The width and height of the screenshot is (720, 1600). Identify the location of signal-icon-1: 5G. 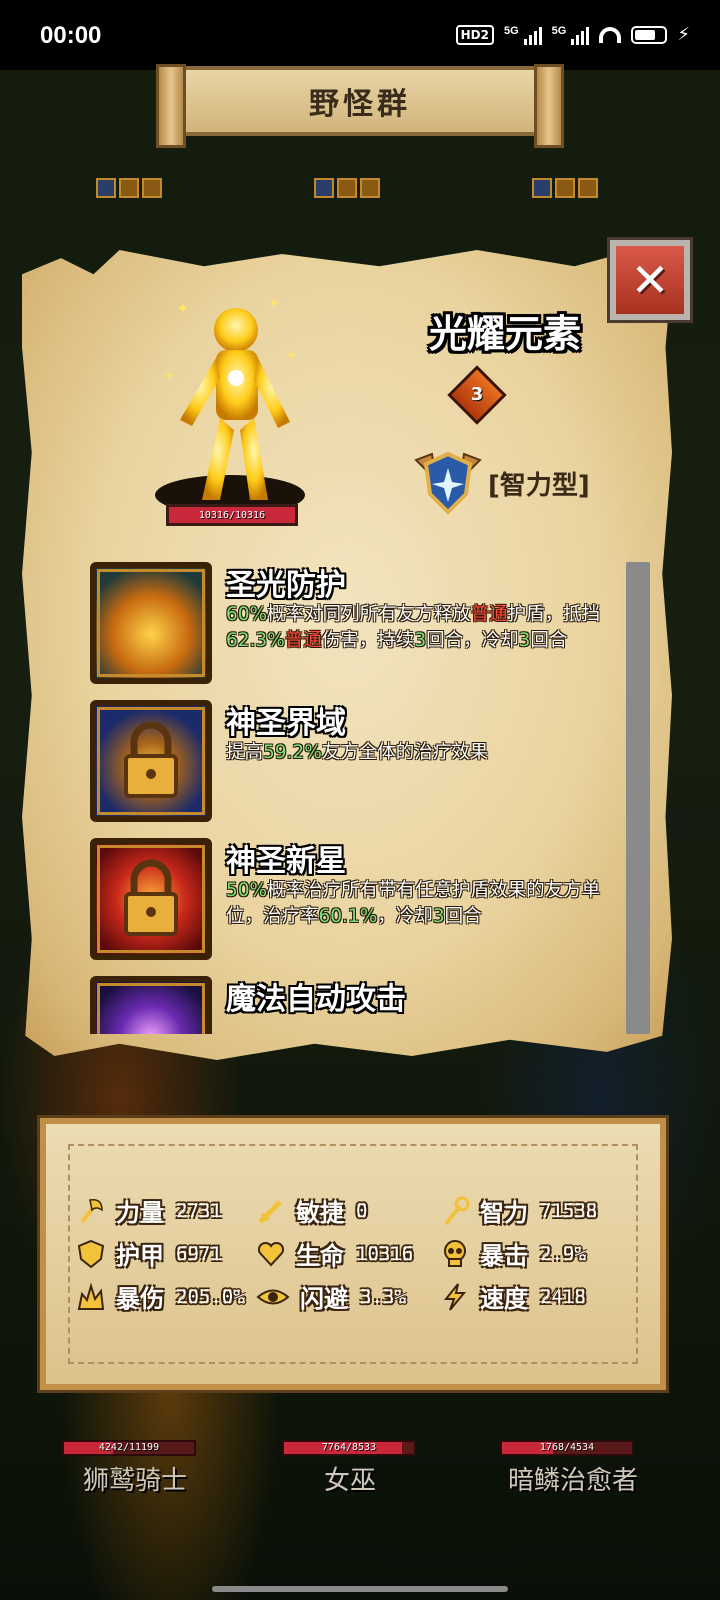
(523, 35).